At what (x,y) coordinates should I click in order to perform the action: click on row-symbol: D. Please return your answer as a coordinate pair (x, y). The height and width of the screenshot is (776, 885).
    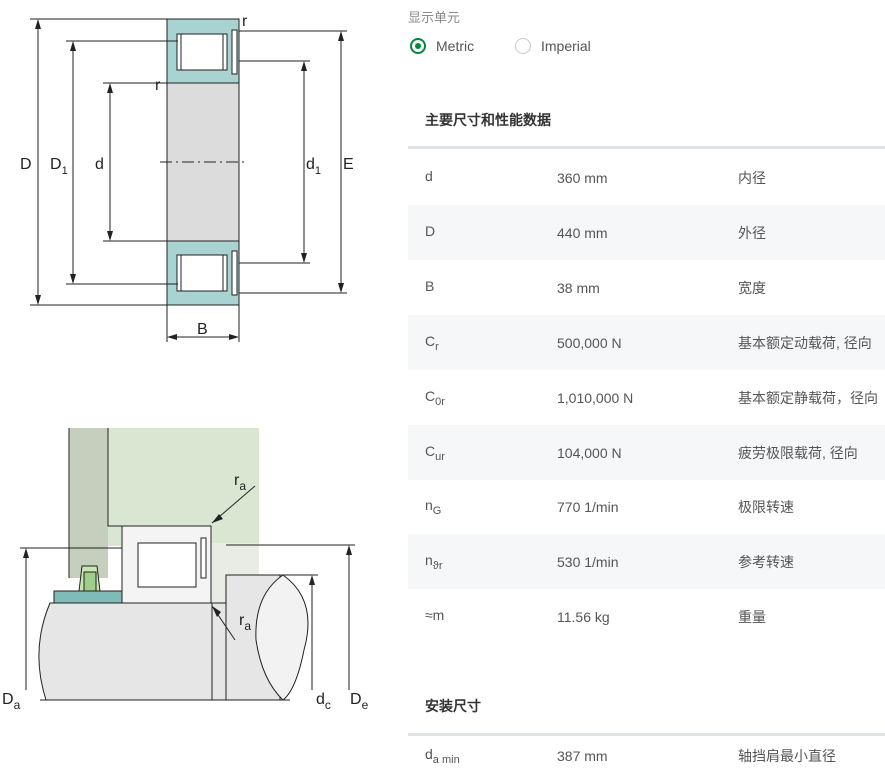
    Looking at the image, I should click on (430, 230).